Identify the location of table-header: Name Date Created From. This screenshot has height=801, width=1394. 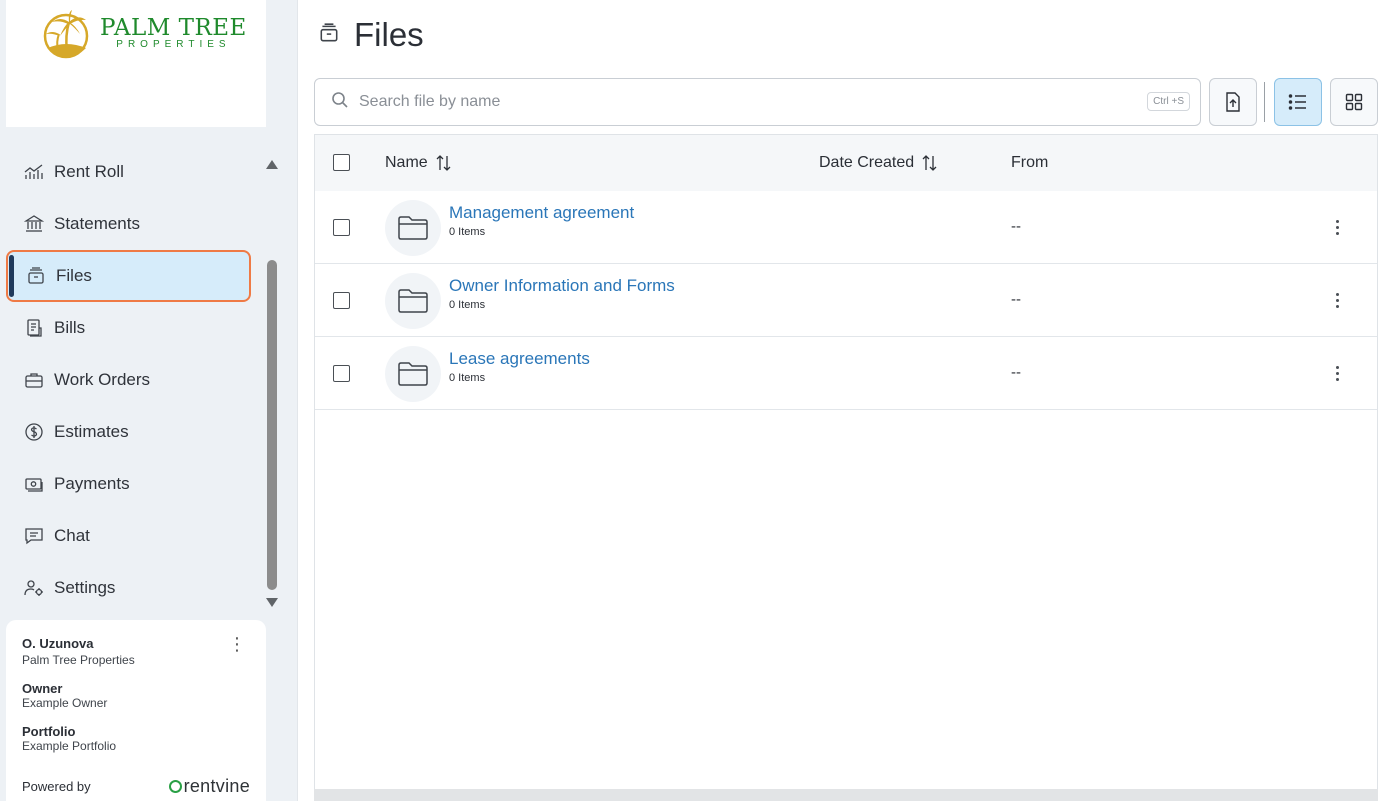
(846, 163).